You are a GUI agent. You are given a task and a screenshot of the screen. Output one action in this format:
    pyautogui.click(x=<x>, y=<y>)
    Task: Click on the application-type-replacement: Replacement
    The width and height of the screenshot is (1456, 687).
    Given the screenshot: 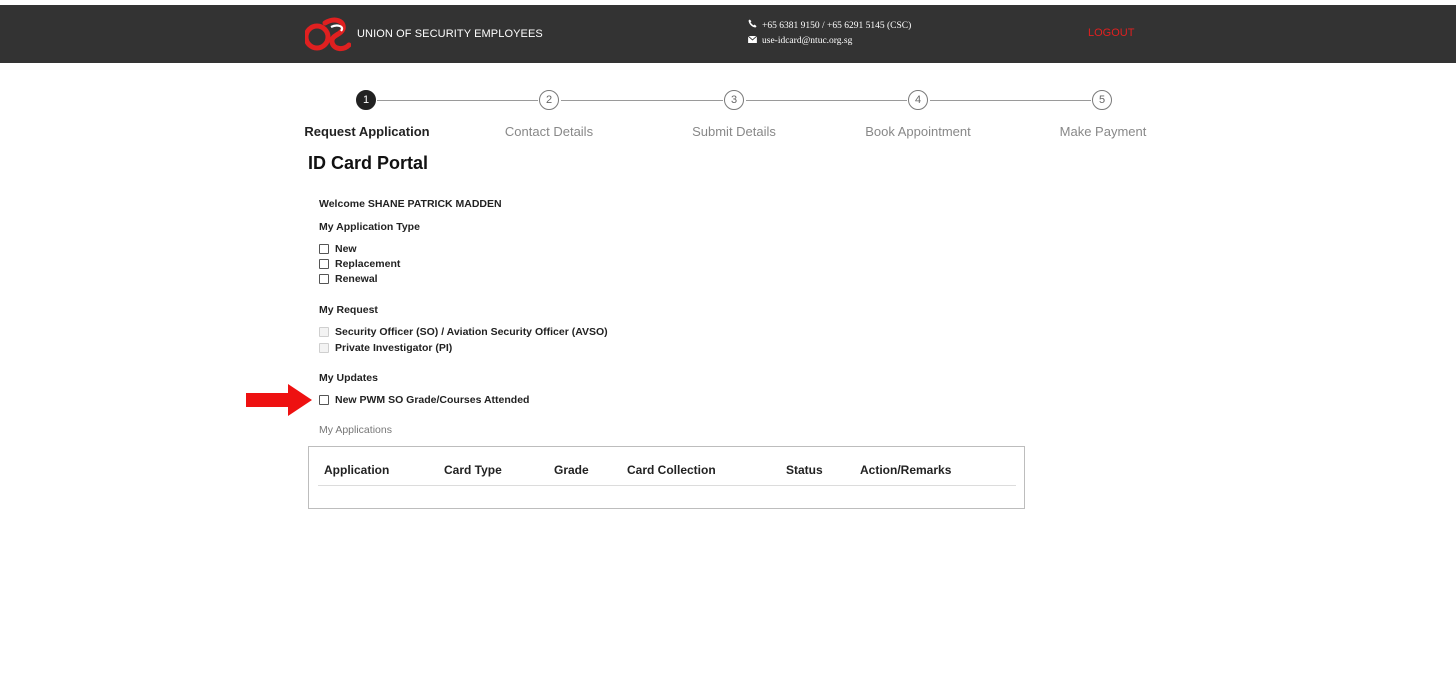 What is the action you would take?
    pyautogui.click(x=359, y=264)
    